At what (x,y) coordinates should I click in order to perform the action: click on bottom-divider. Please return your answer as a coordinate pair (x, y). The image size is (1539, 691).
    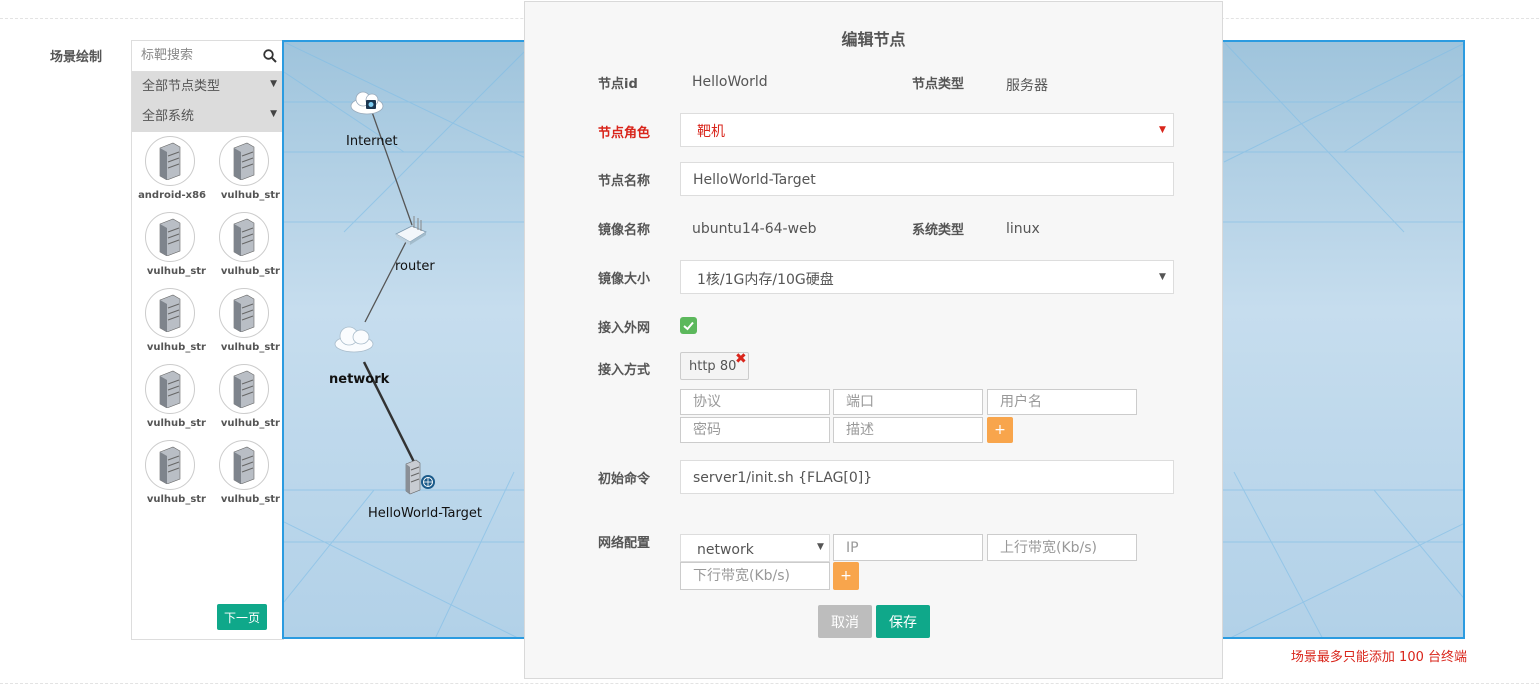
    Looking at the image, I should click on (769, 683).